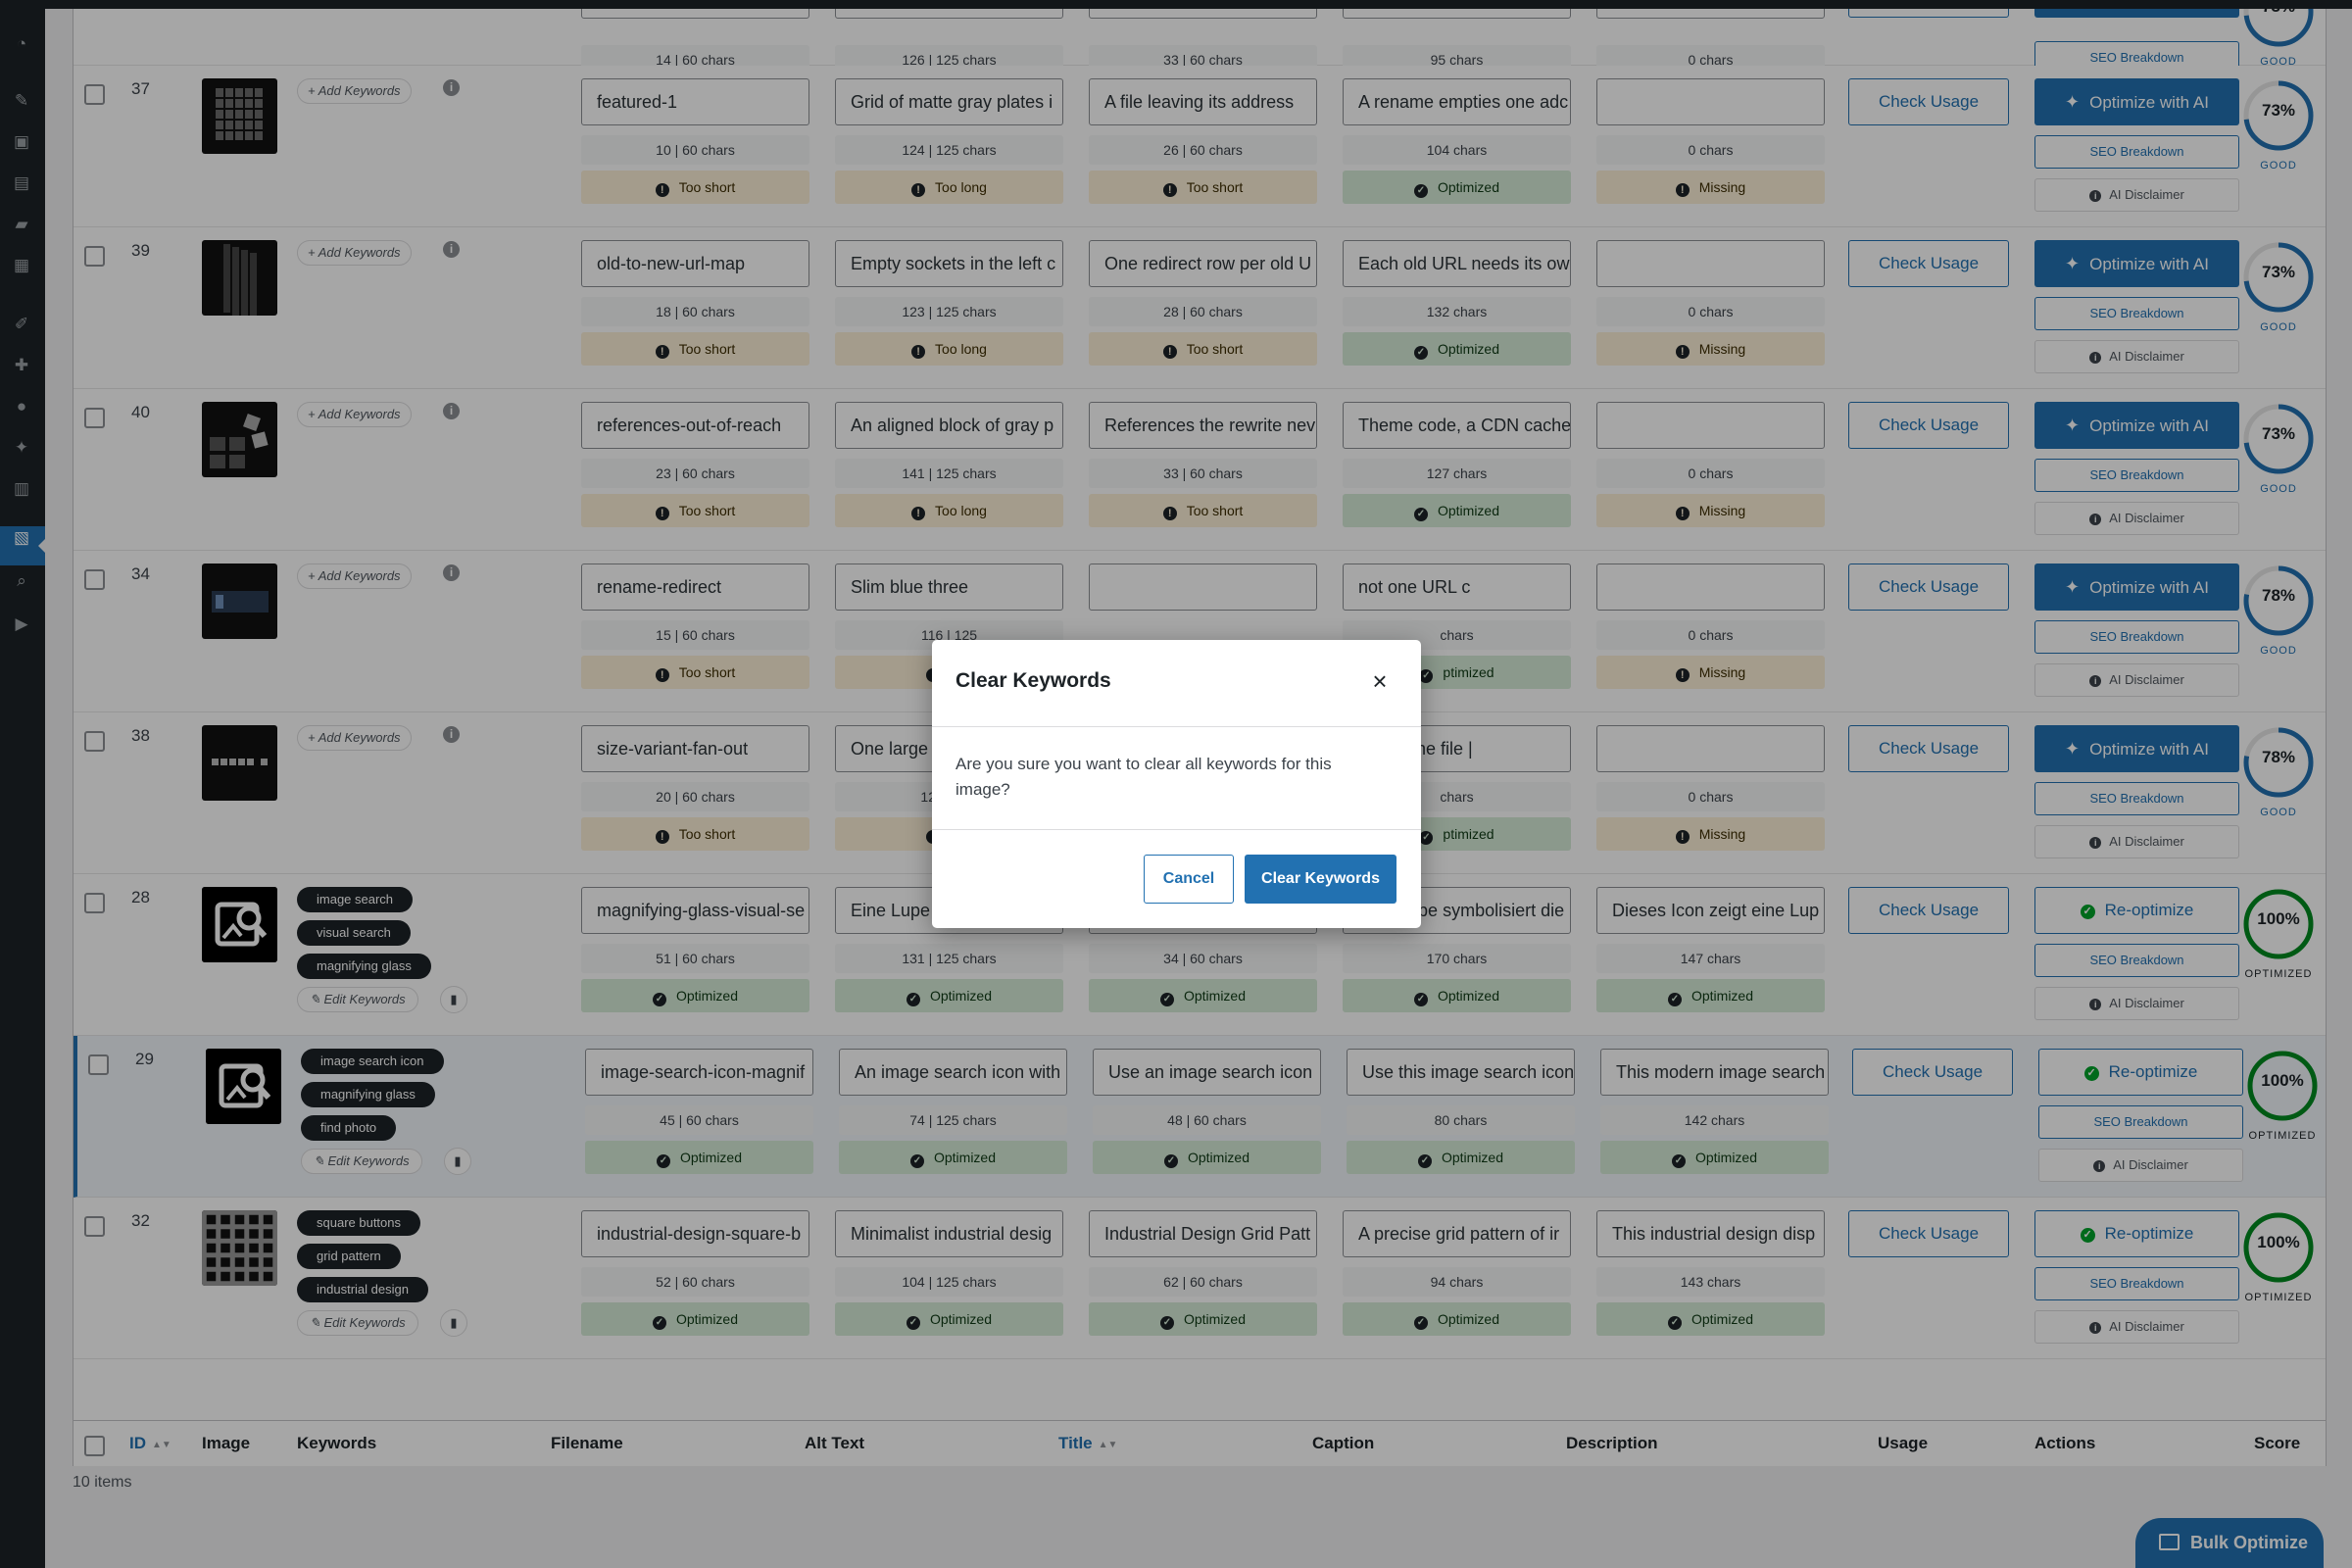  I want to click on dialog-header: Clear Keywords ×, so click(1176, 683).